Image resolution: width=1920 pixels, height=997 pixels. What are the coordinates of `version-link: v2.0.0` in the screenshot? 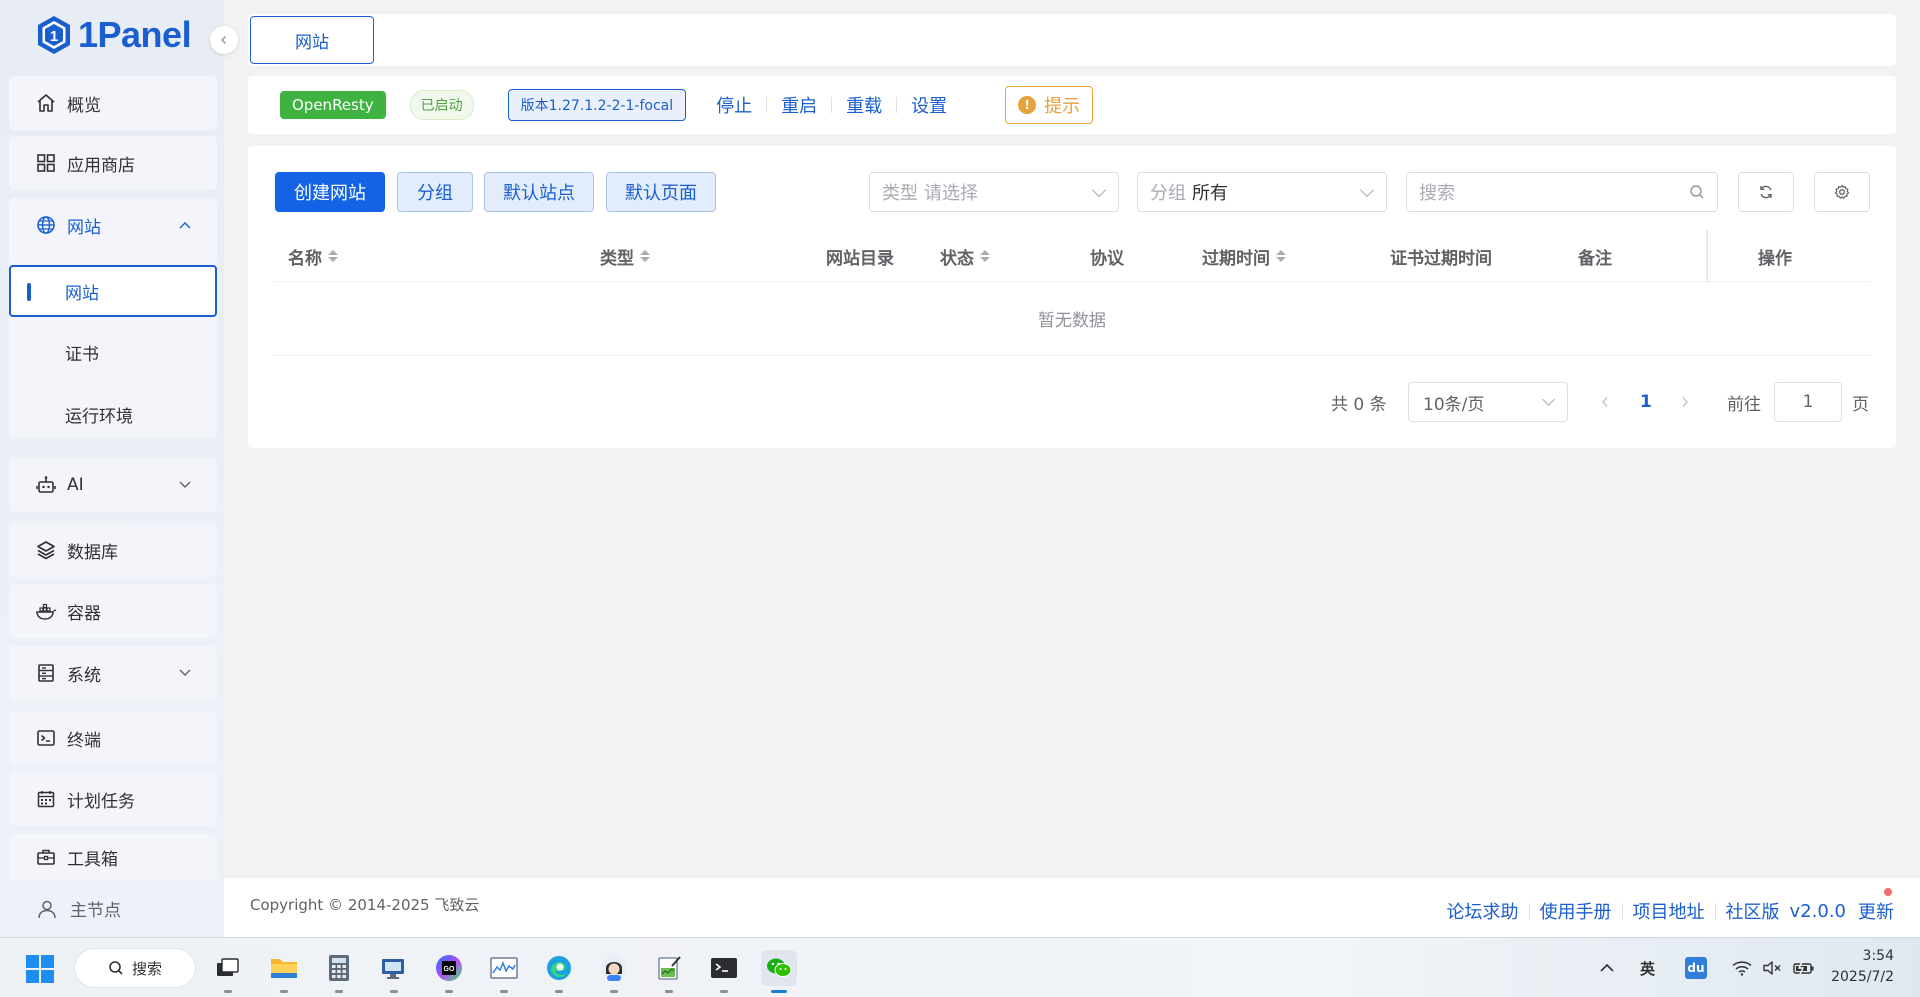 It's located at (1818, 911).